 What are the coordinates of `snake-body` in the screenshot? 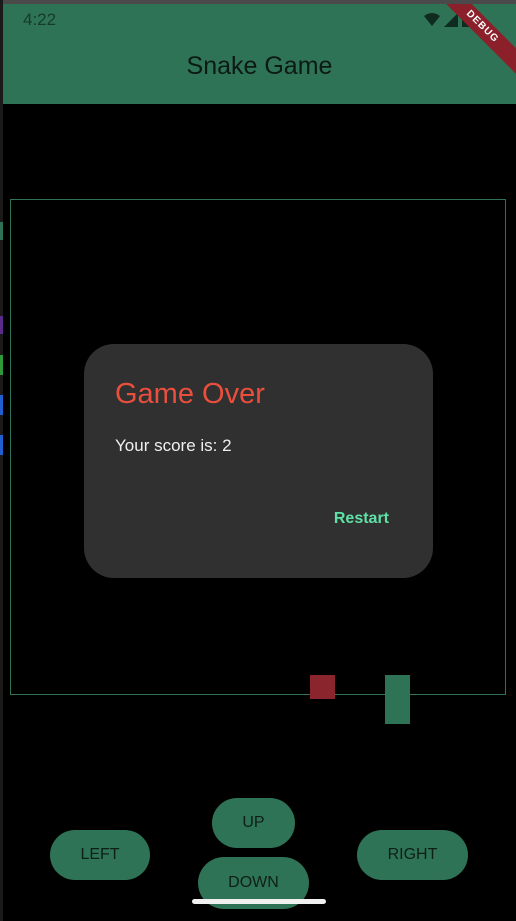 It's located at (397, 699).